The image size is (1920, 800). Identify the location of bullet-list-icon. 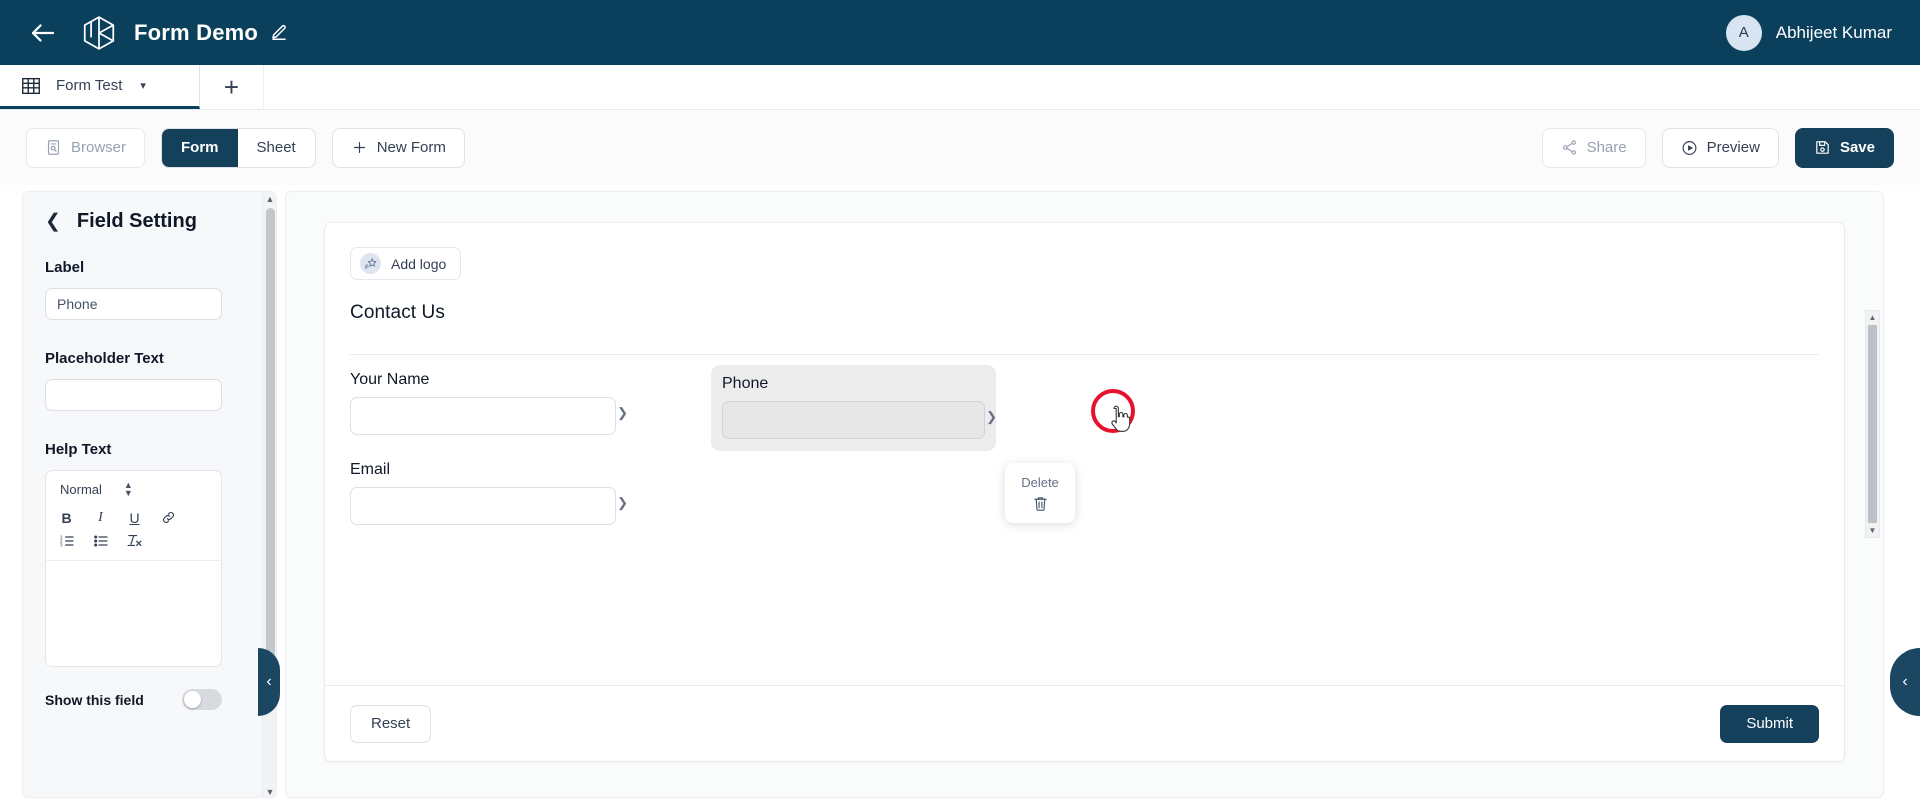
(100, 540).